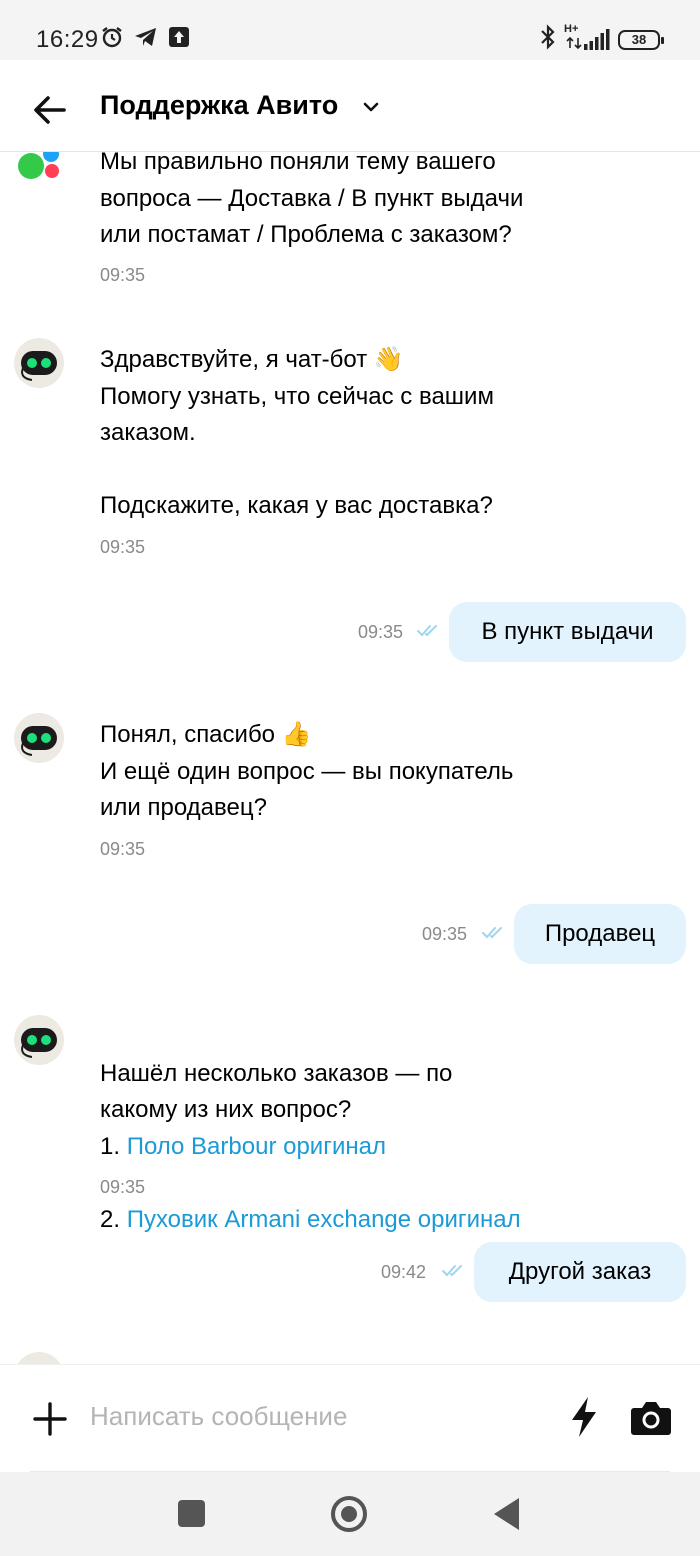  What do you see at coordinates (67, 39) in the screenshot?
I see `status-time: 16:29` at bounding box center [67, 39].